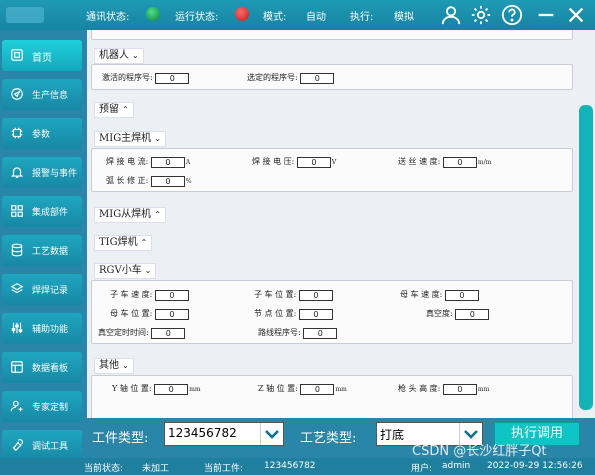  I want to click on arc-length-field: 弧 长 修 正: 0%, so click(149, 181).